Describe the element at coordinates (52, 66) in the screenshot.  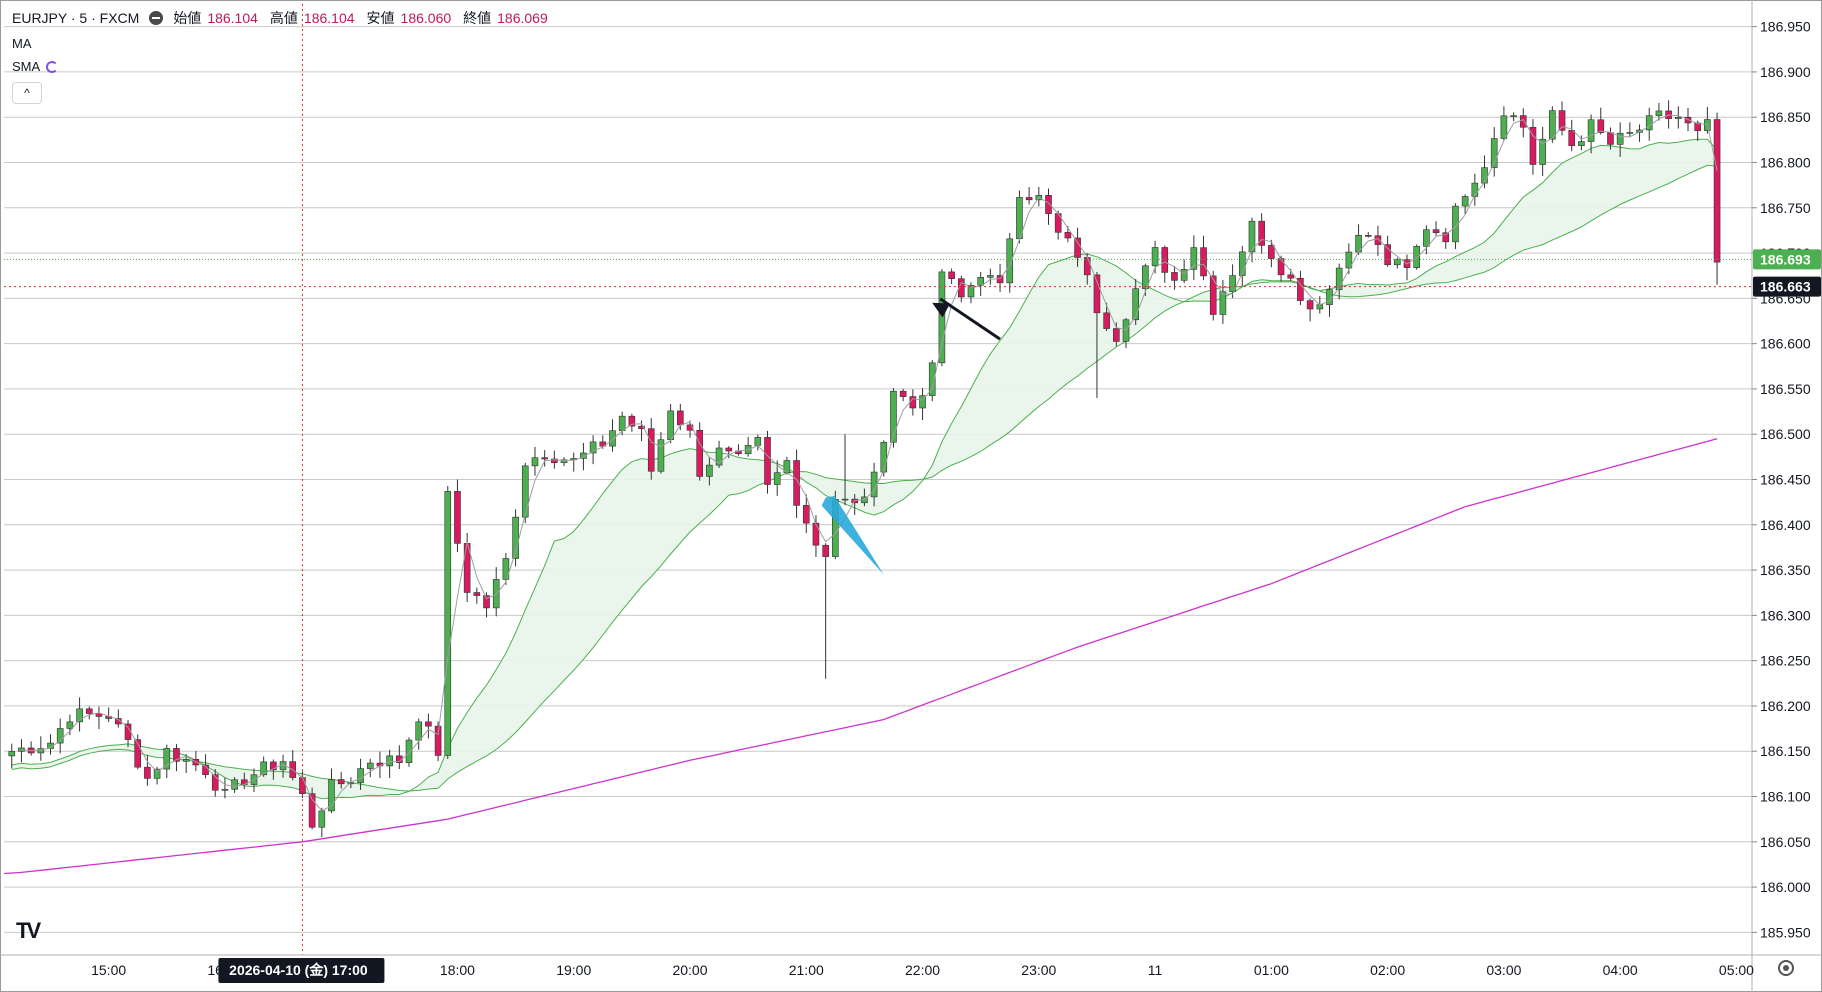
I see `refresh-icon` at that location.